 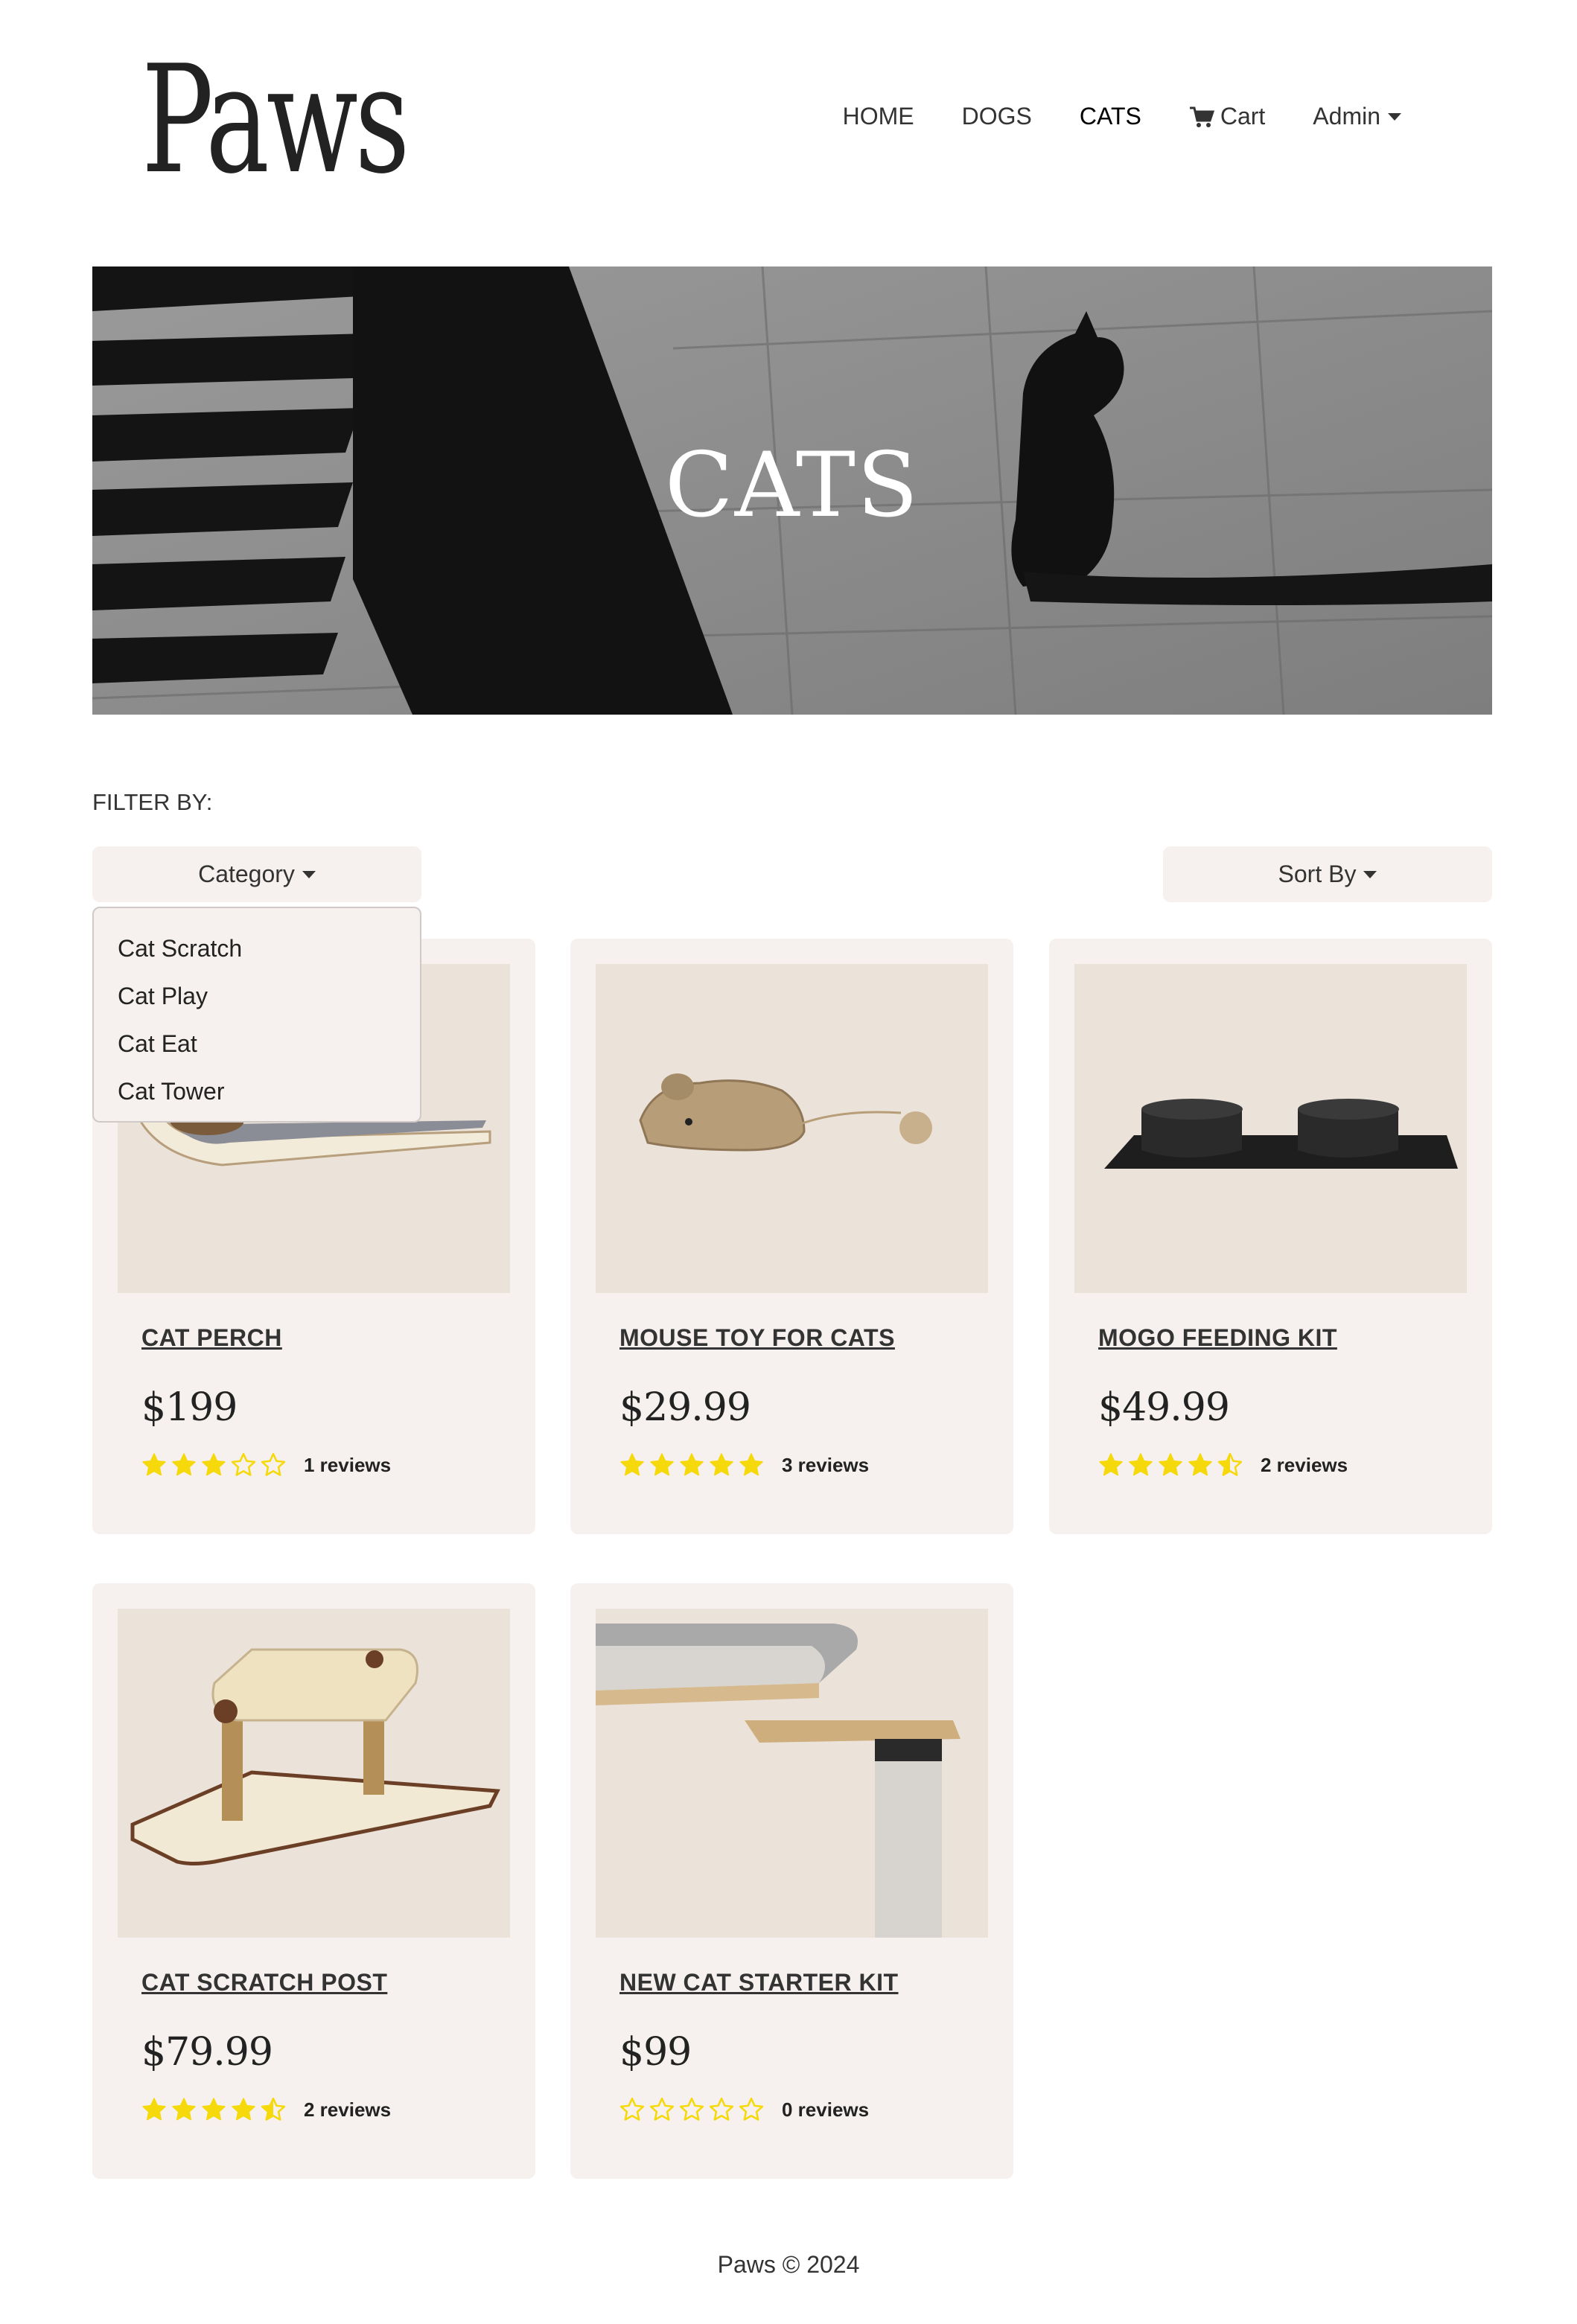 What do you see at coordinates (1110, 117) in the screenshot?
I see `nav-cats: CATS` at bounding box center [1110, 117].